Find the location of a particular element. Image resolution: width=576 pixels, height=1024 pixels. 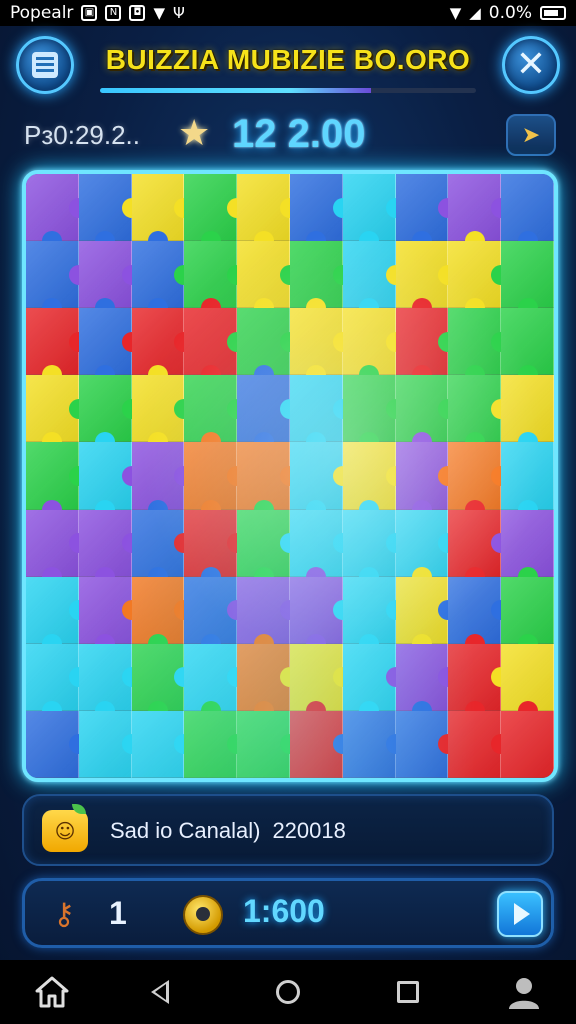

message-text-row: Sad io Canalal) 220018 is located at coordinates (228, 831).